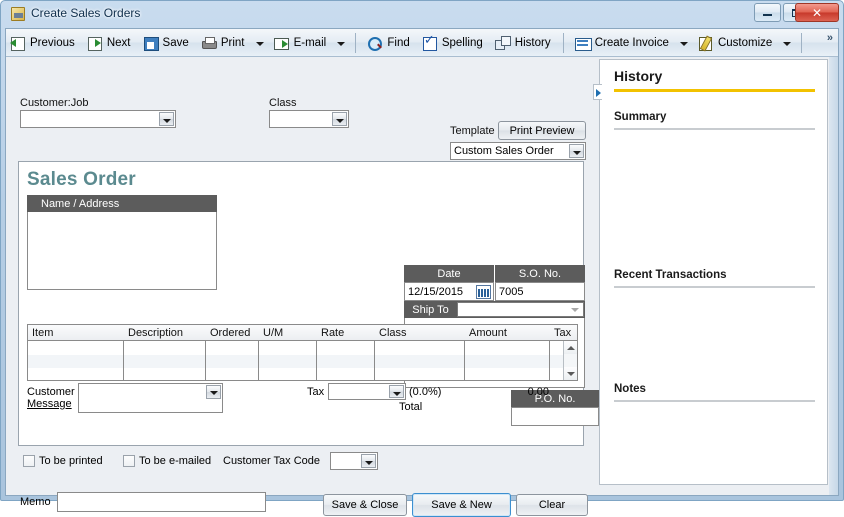  What do you see at coordinates (29, 461) in the screenshot?
I see `to-be-printed-checkbox` at bounding box center [29, 461].